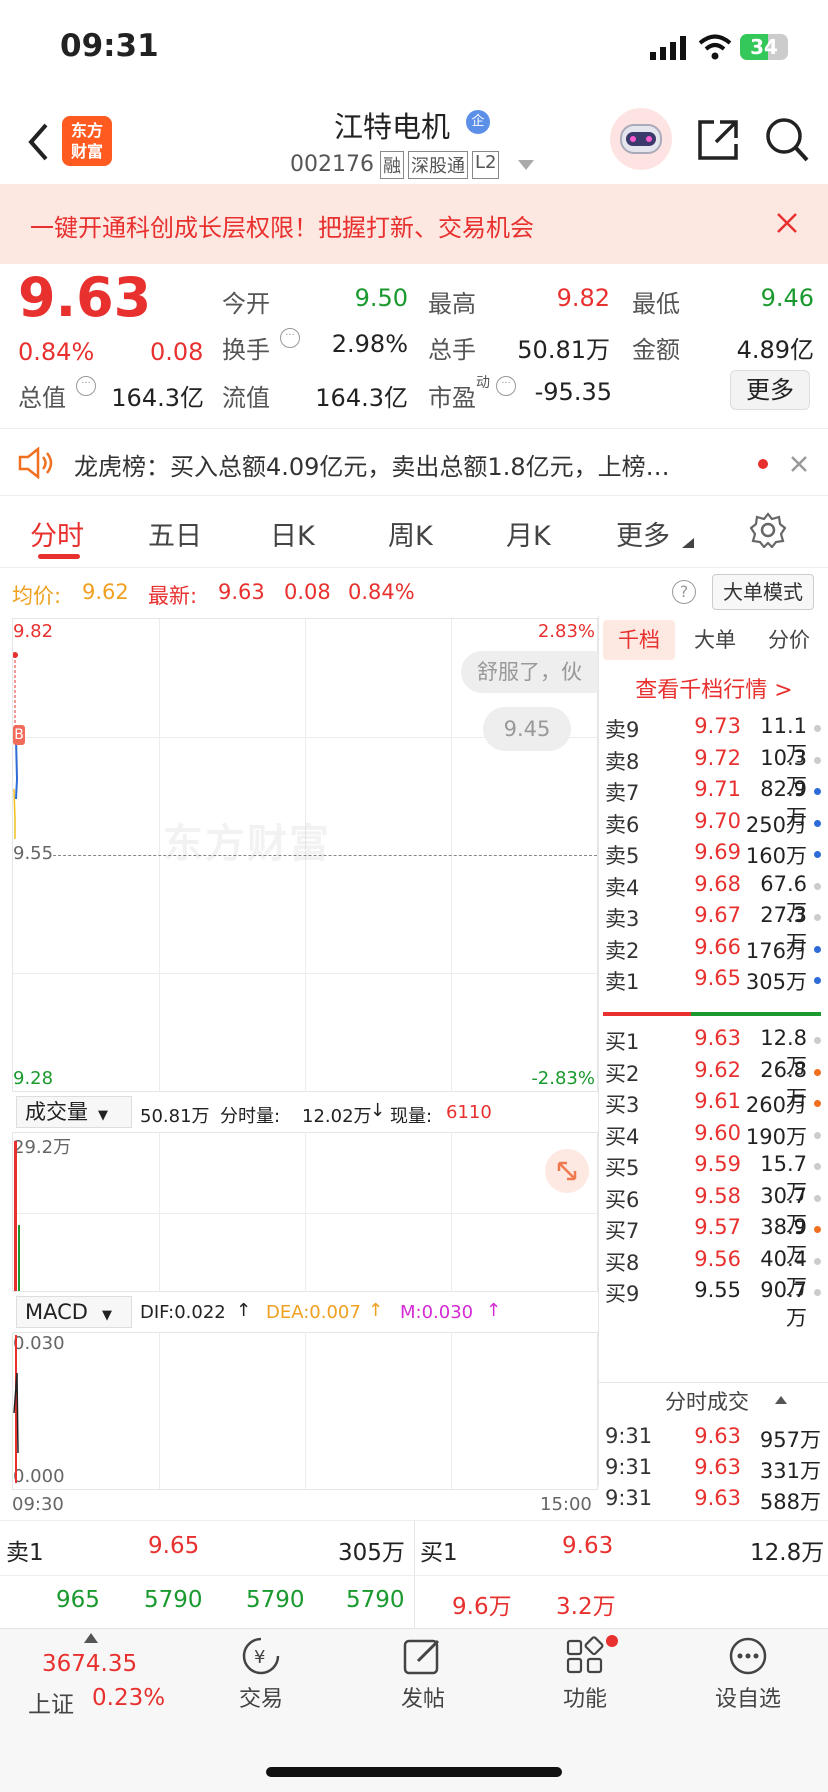 Image resolution: width=828 pixels, height=1792 pixels. What do you see at coordinates (91, 1638) in the screenshot?
I see `index-up-icon` at bounding box center [91, 1638].